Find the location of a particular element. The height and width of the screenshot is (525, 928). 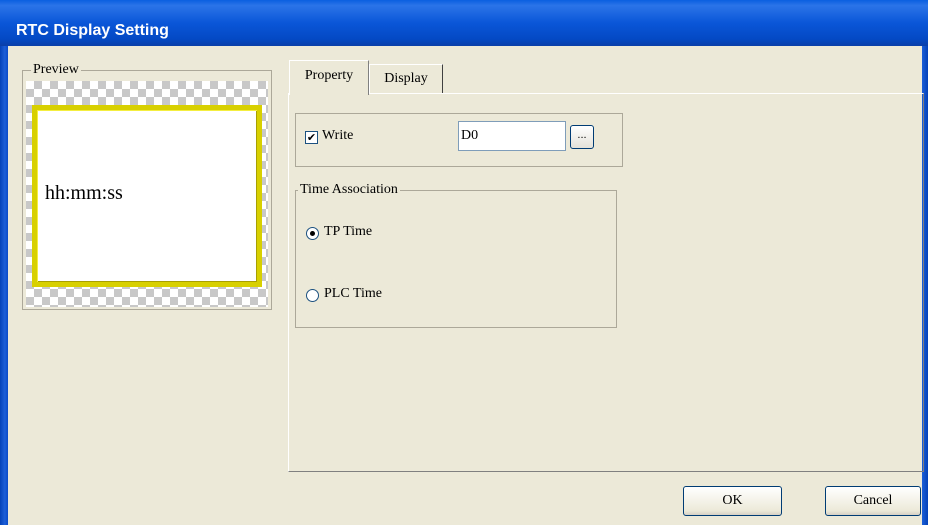

window-frame-left is located at coordinates (4, 285).